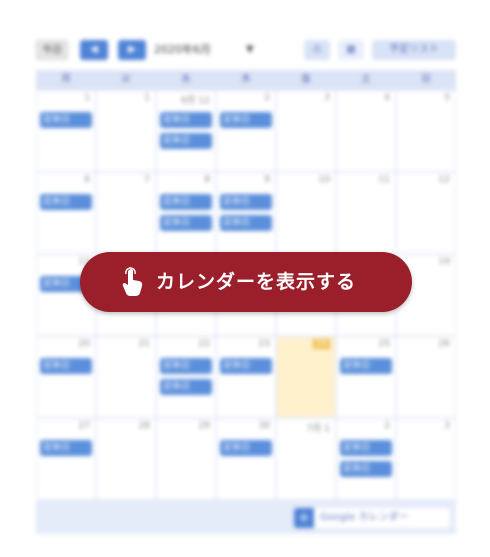  What do you see at coordinates (366, 131) in the screenshot?
I see `day-cell: 4` at bounding box center [366, 131].